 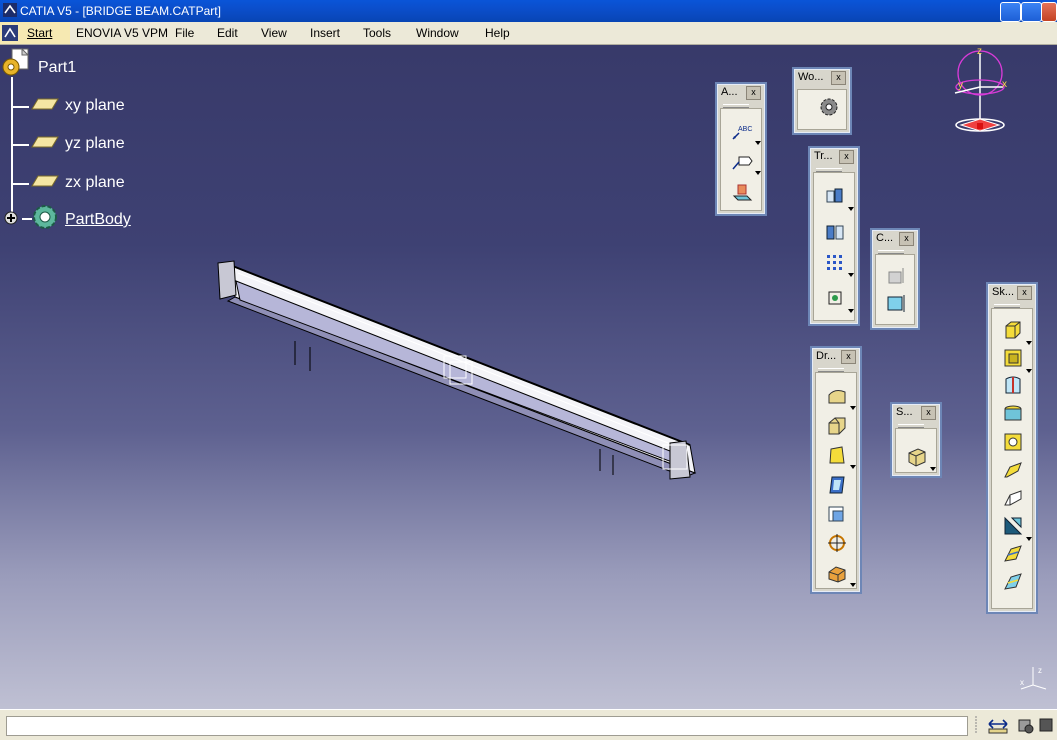 I want to click on fillet-icon, so click(x=837, y=397).